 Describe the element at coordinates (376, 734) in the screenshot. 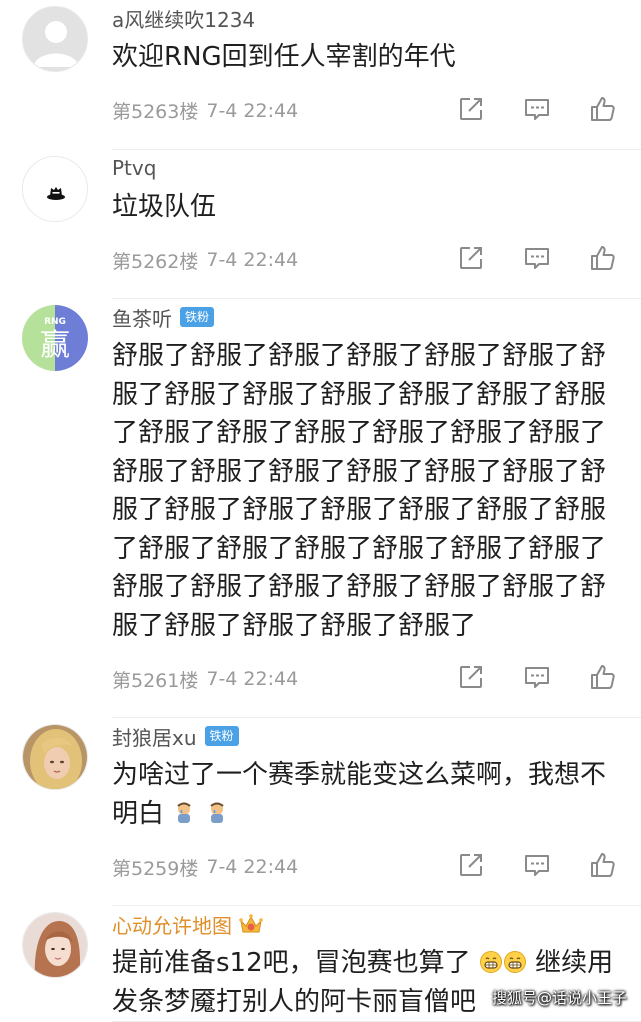

I see `username: 封狼居xu 铁粉` at that location.